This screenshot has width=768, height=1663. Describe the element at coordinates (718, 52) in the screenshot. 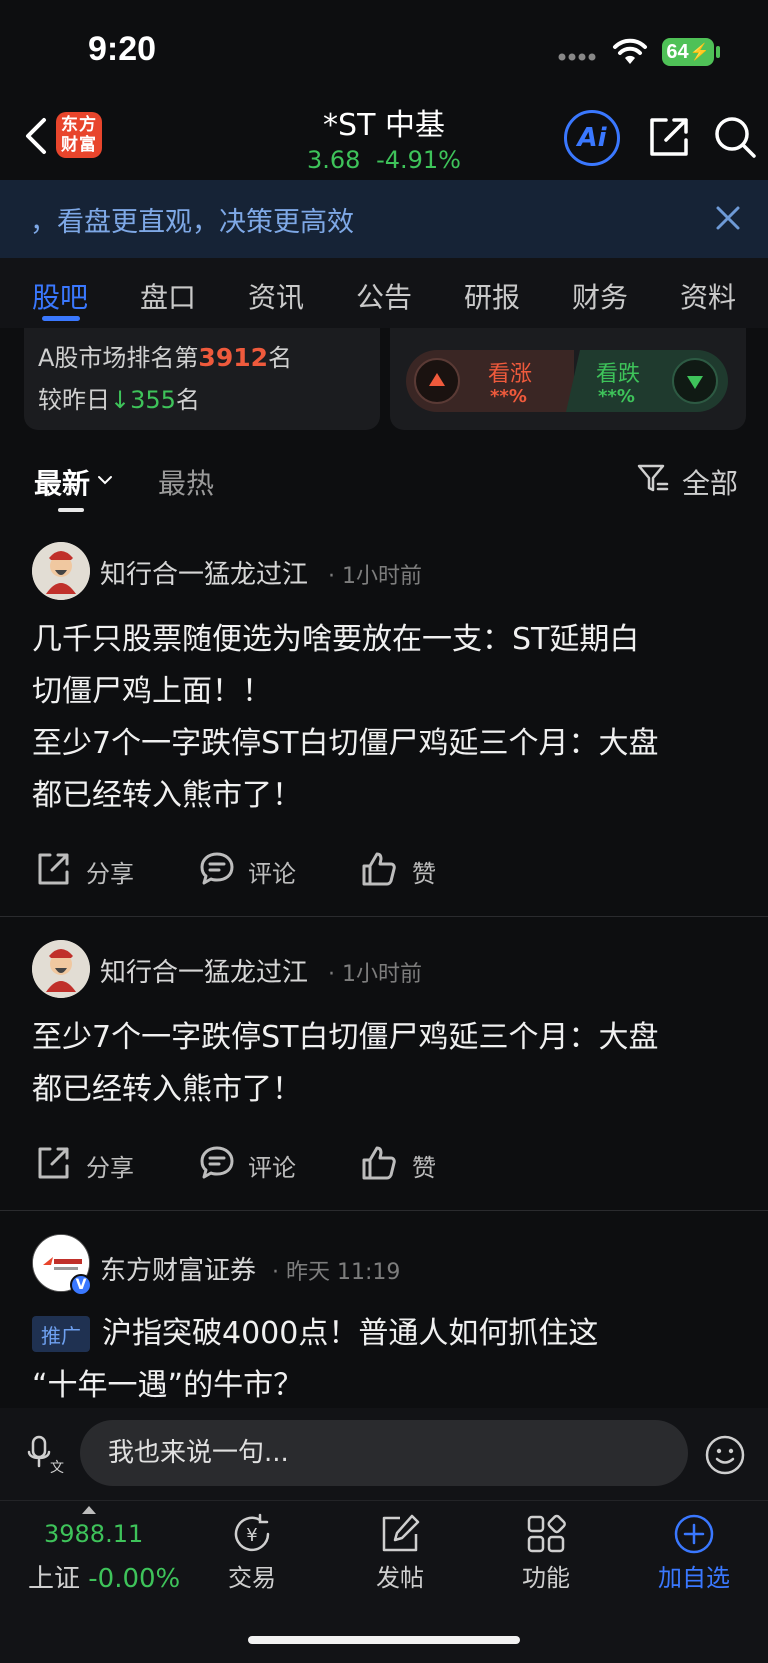

I see `battery-cap` at that location.